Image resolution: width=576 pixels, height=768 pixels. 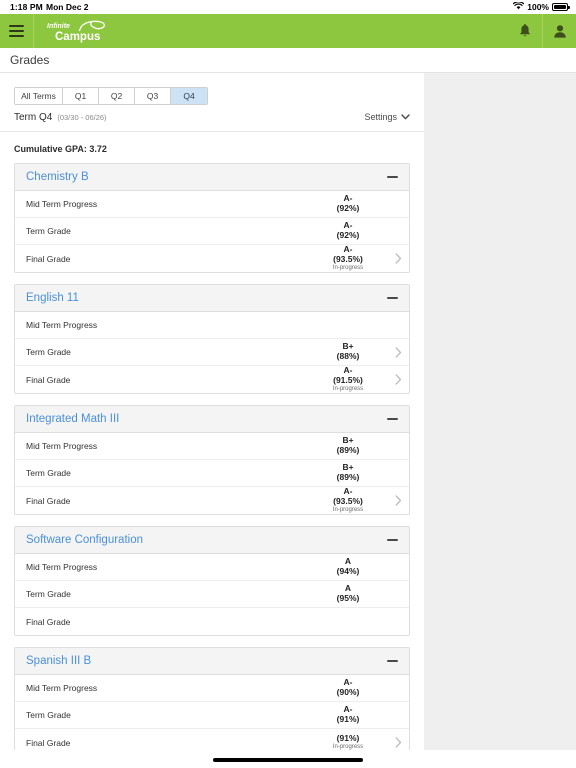 What do you see at coordinates (58, 26) in the screenshot?
I see `logo-text-infinite: Infinite` at bounding box center [58, 26].